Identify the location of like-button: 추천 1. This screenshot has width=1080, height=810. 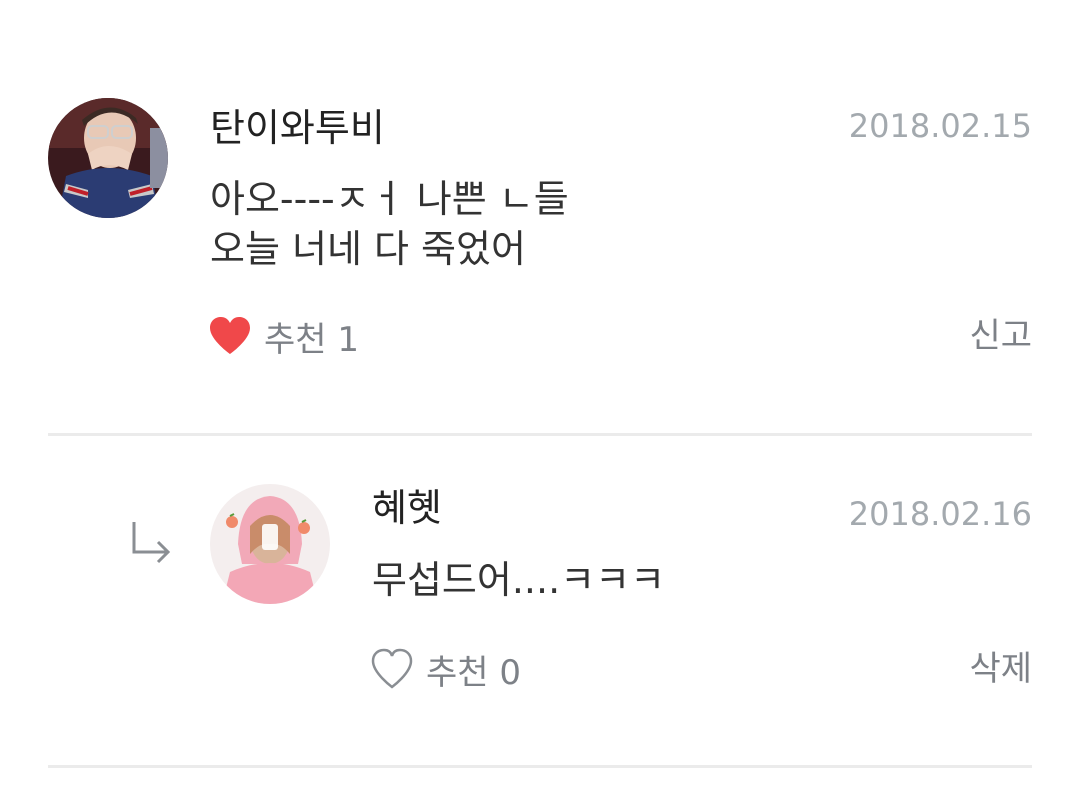
(283, 336).